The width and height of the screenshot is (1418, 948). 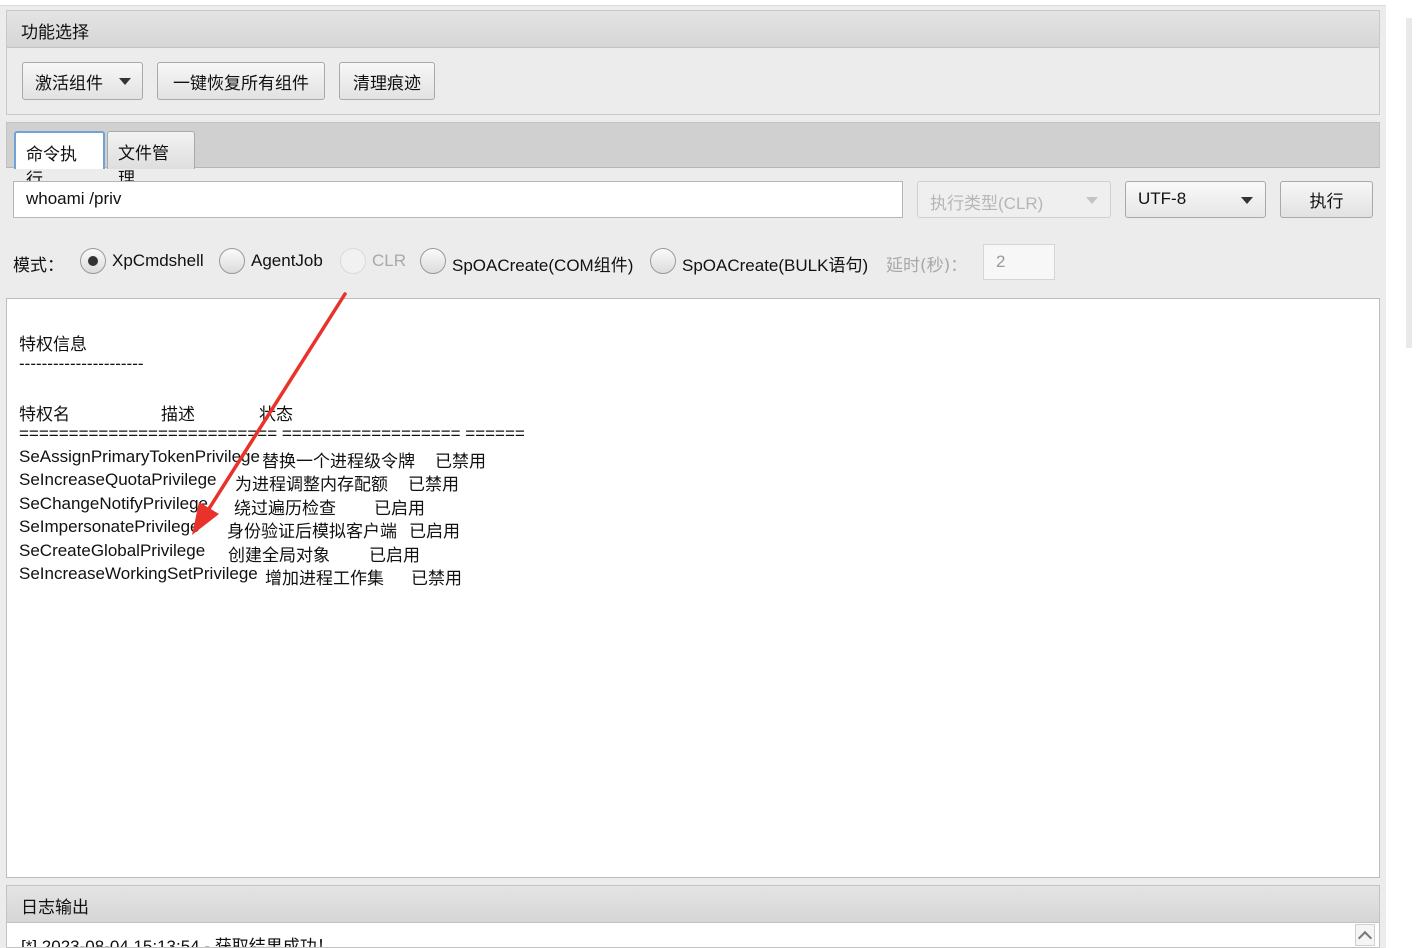 I want to click on radio-xpcmdshell, so click(x=93, y=261).